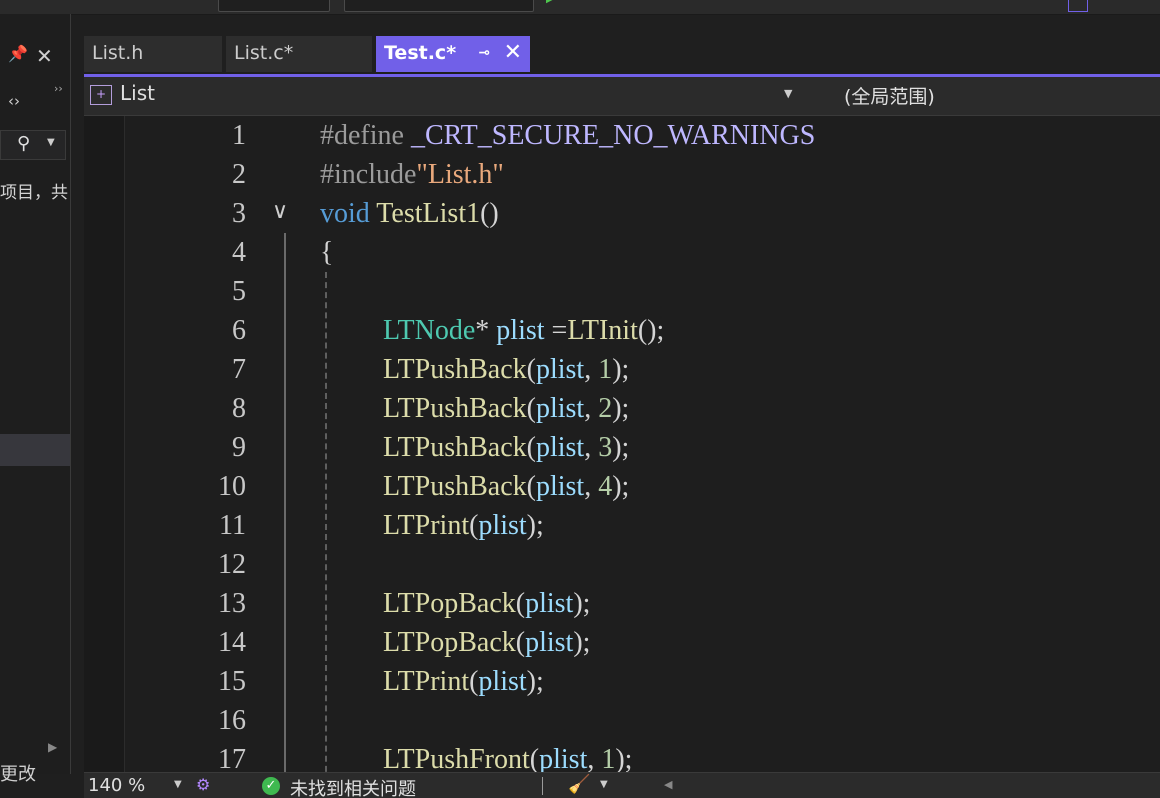  What do you see at coordinates (1078, 6) in the screenshot?
I see `toolbar-toggle-icon` at bounding box center [1078, 6].